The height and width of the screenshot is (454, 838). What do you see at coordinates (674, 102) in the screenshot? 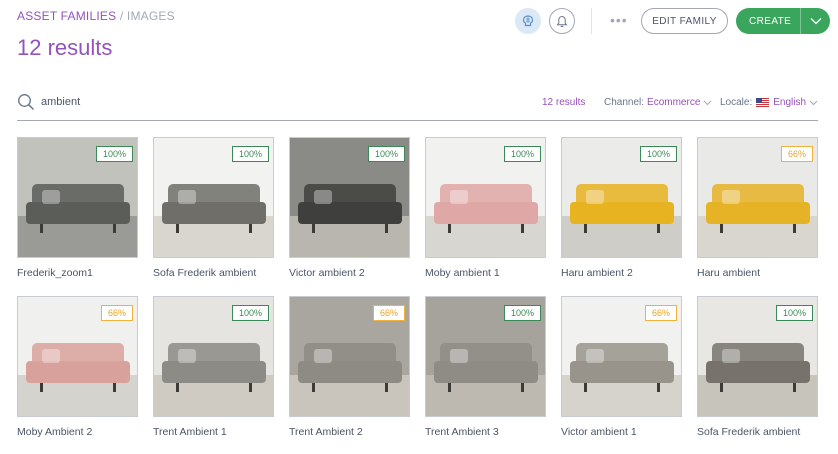
I see `channel-value: Ecommerce` at bounding box center [674, 102].